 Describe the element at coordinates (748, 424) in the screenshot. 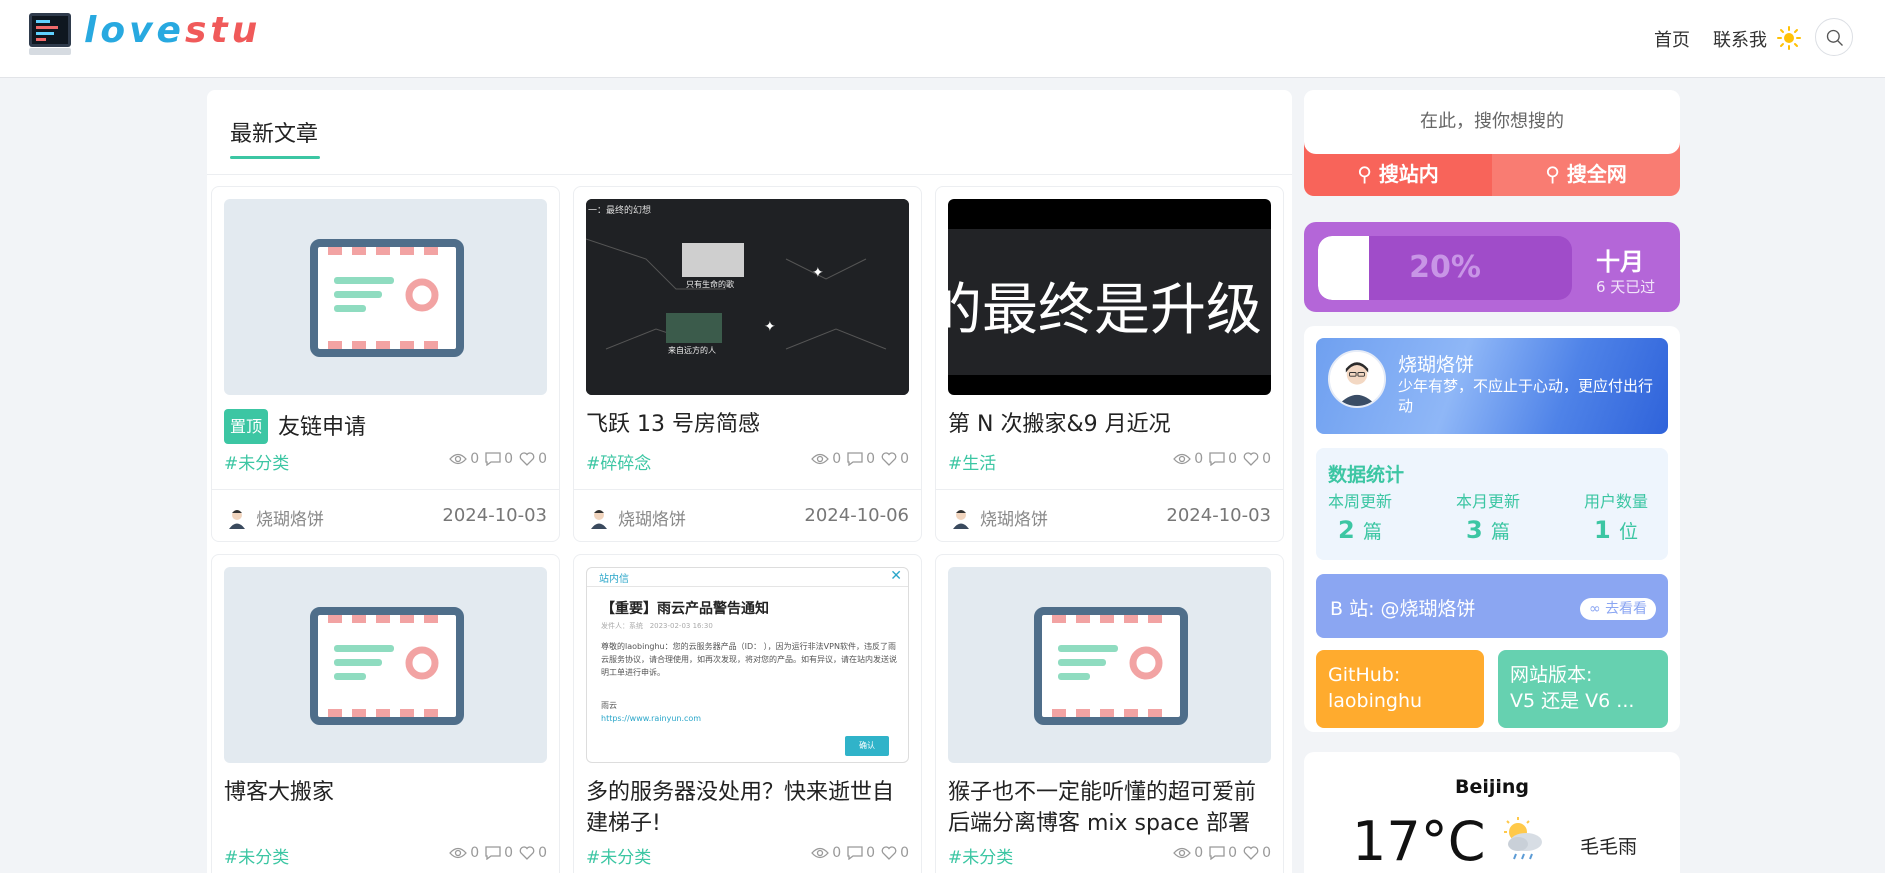

I see `post-title: 飞跃 13 号房简感` at that location.